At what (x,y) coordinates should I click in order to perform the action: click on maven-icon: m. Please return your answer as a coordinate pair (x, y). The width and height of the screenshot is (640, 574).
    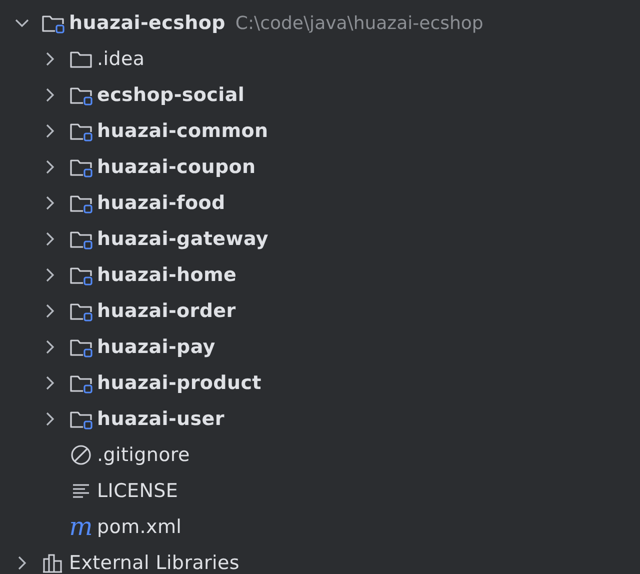
    Looking at the image, I should click on (81, 527).